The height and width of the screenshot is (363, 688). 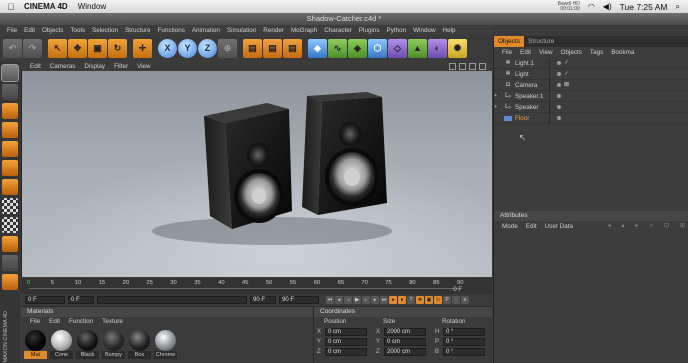 What do you see at coordinates (644, 7) in the screenshot?
I see `menubar-clock: Tue 7:25 AM` at bounding box center [644, 7].